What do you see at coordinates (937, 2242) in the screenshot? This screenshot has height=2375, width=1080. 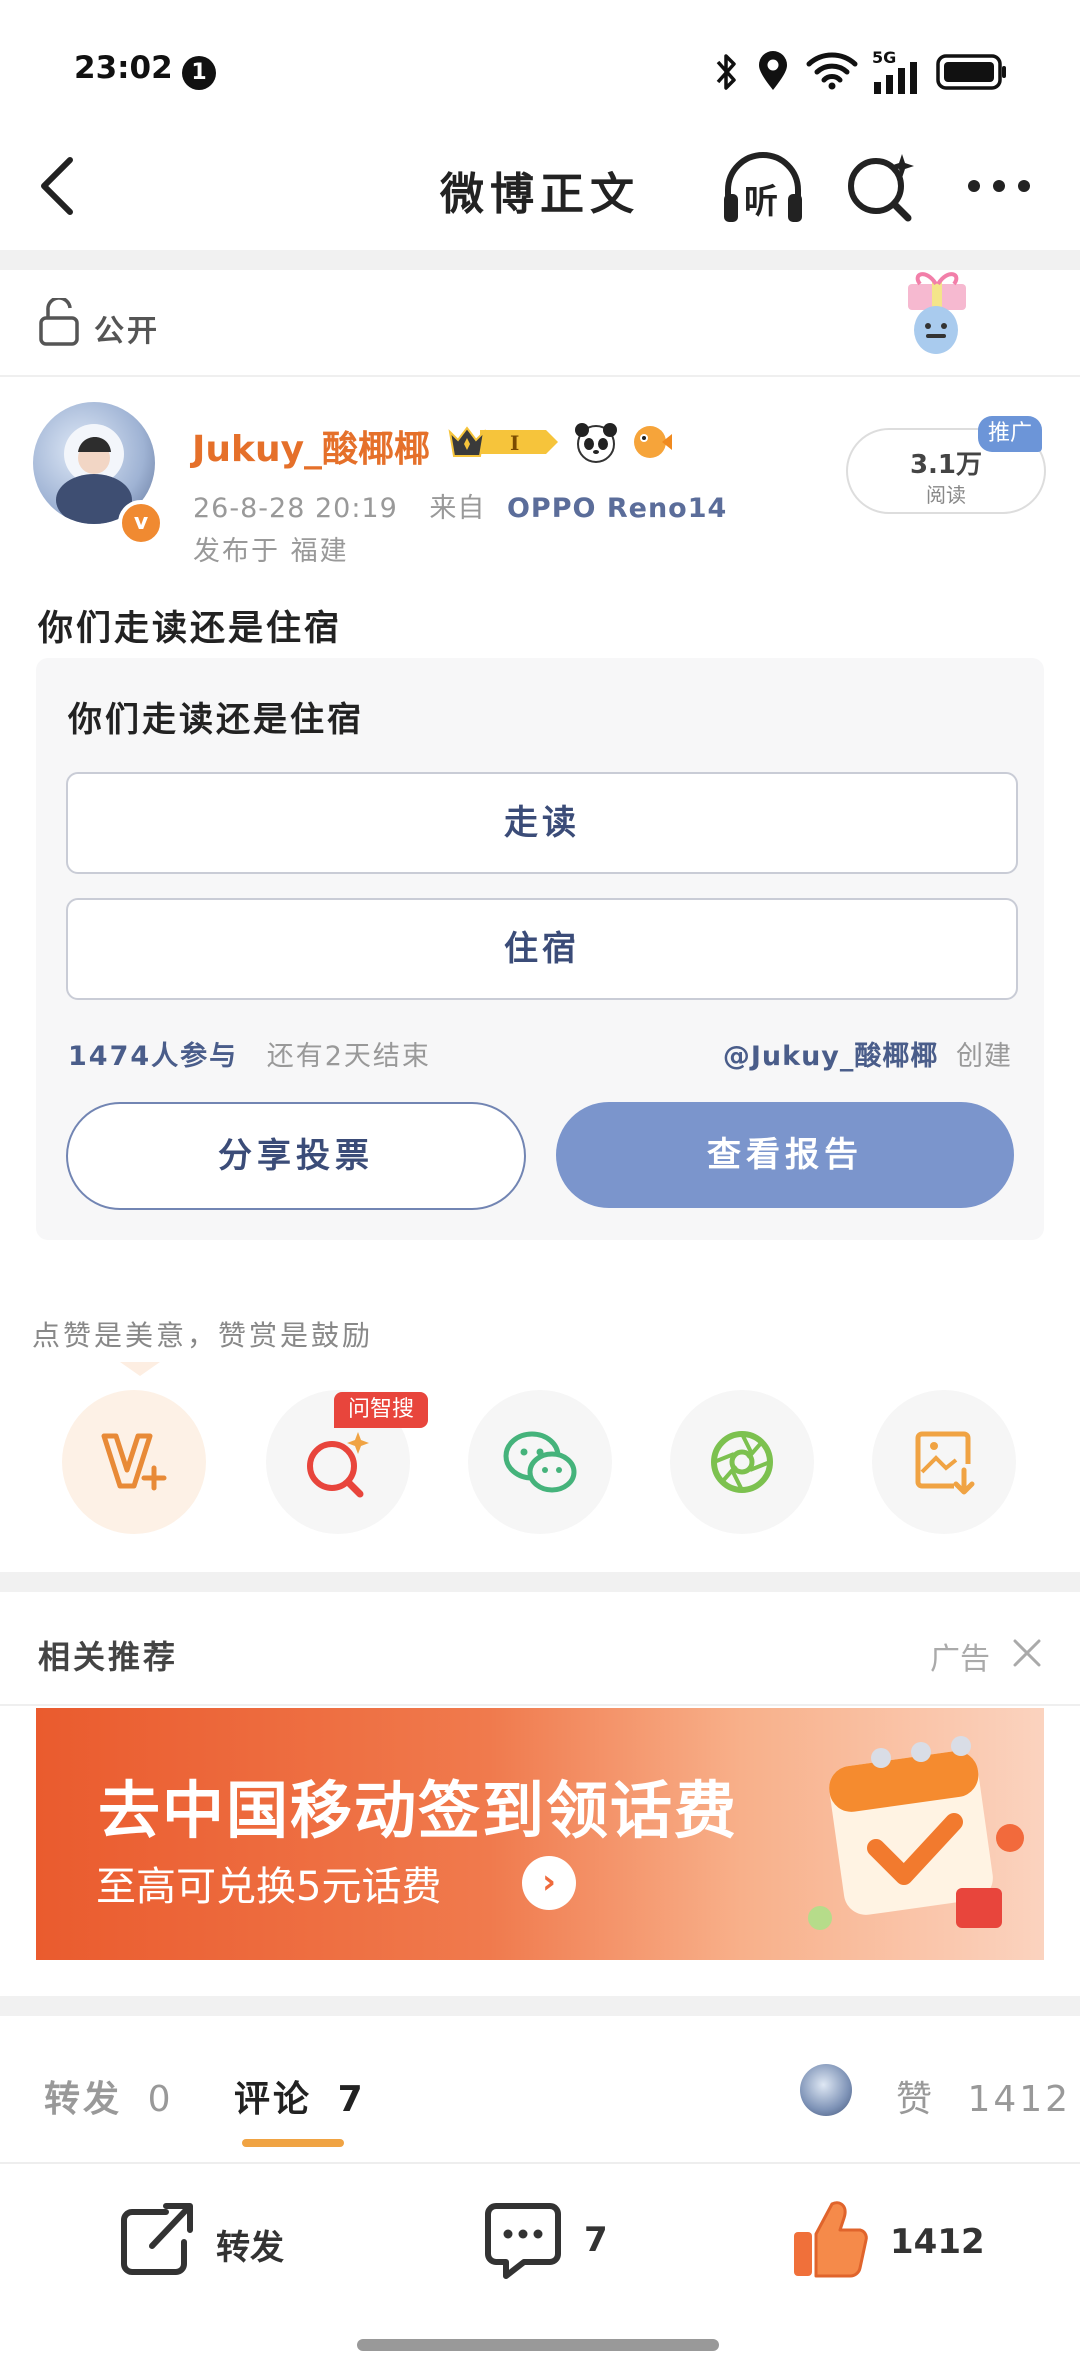 I see `like-count: 1412` at bounding box center [937, 2242].